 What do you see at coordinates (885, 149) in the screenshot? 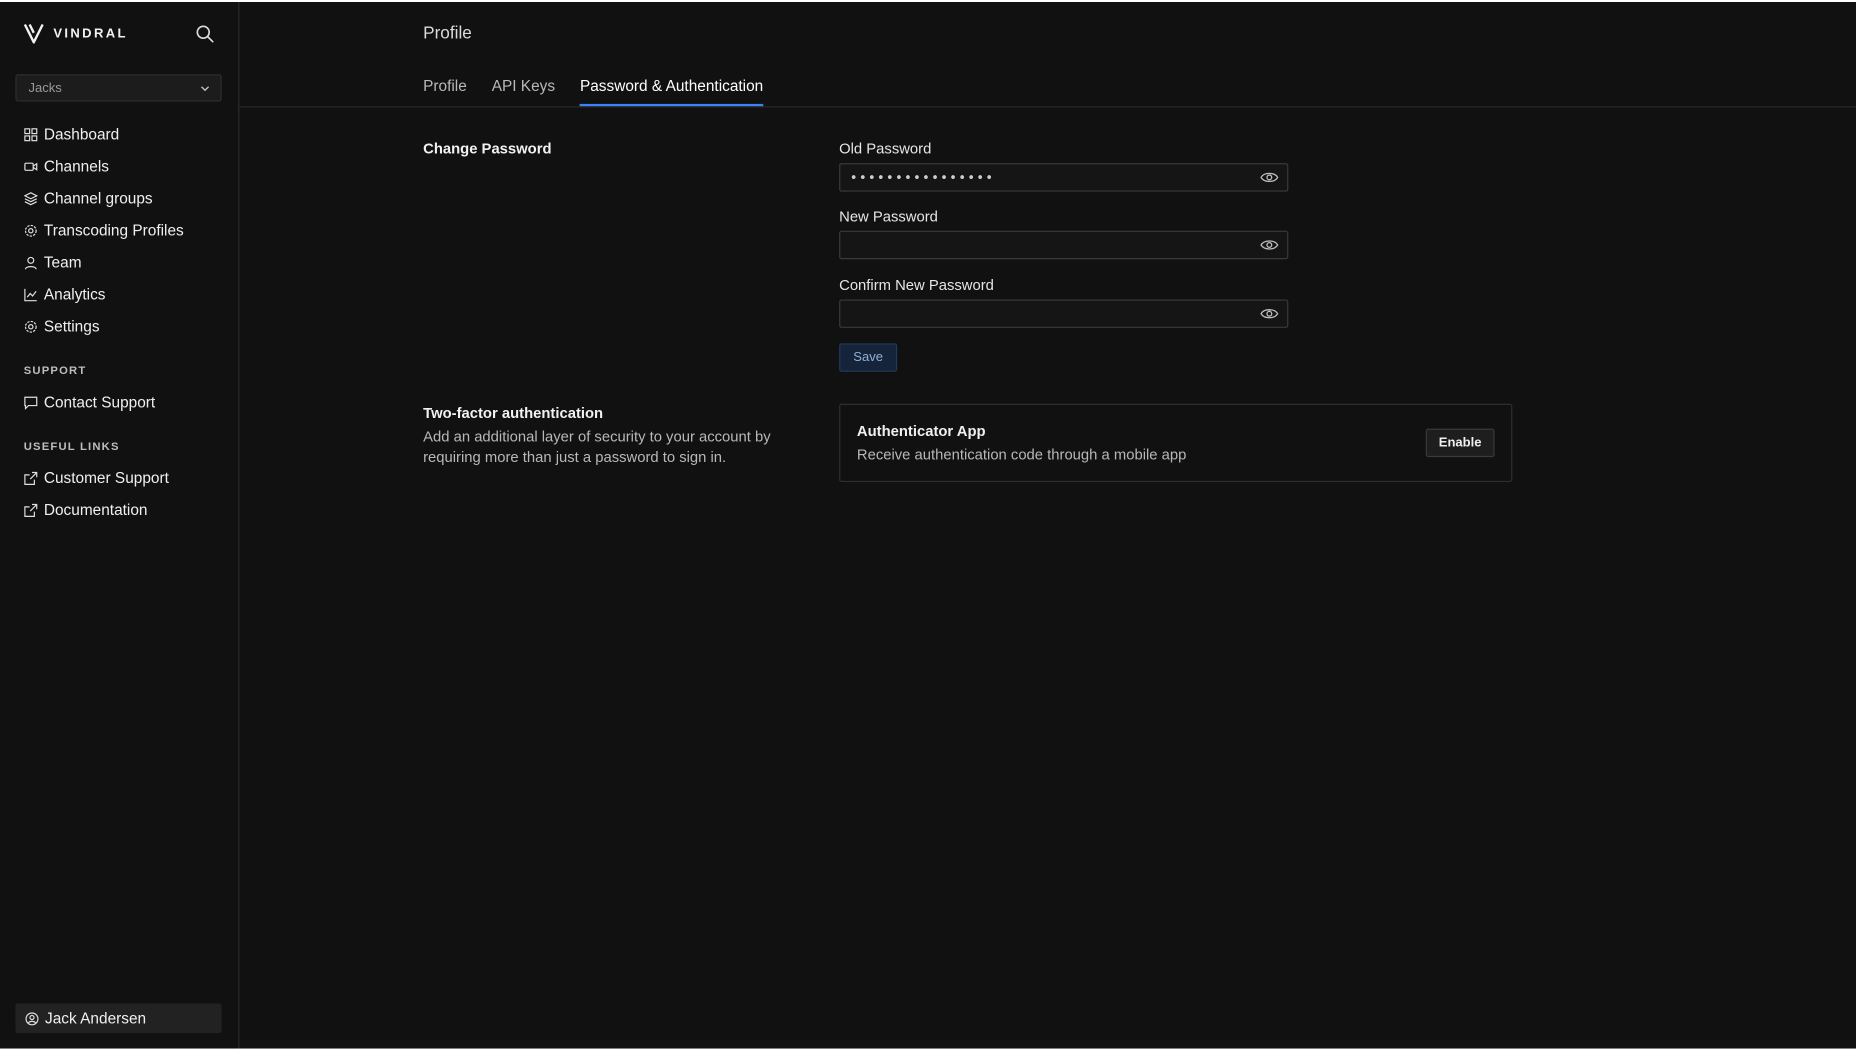
I see `old-password-label: Old Password` at bounding box center [885, 149].